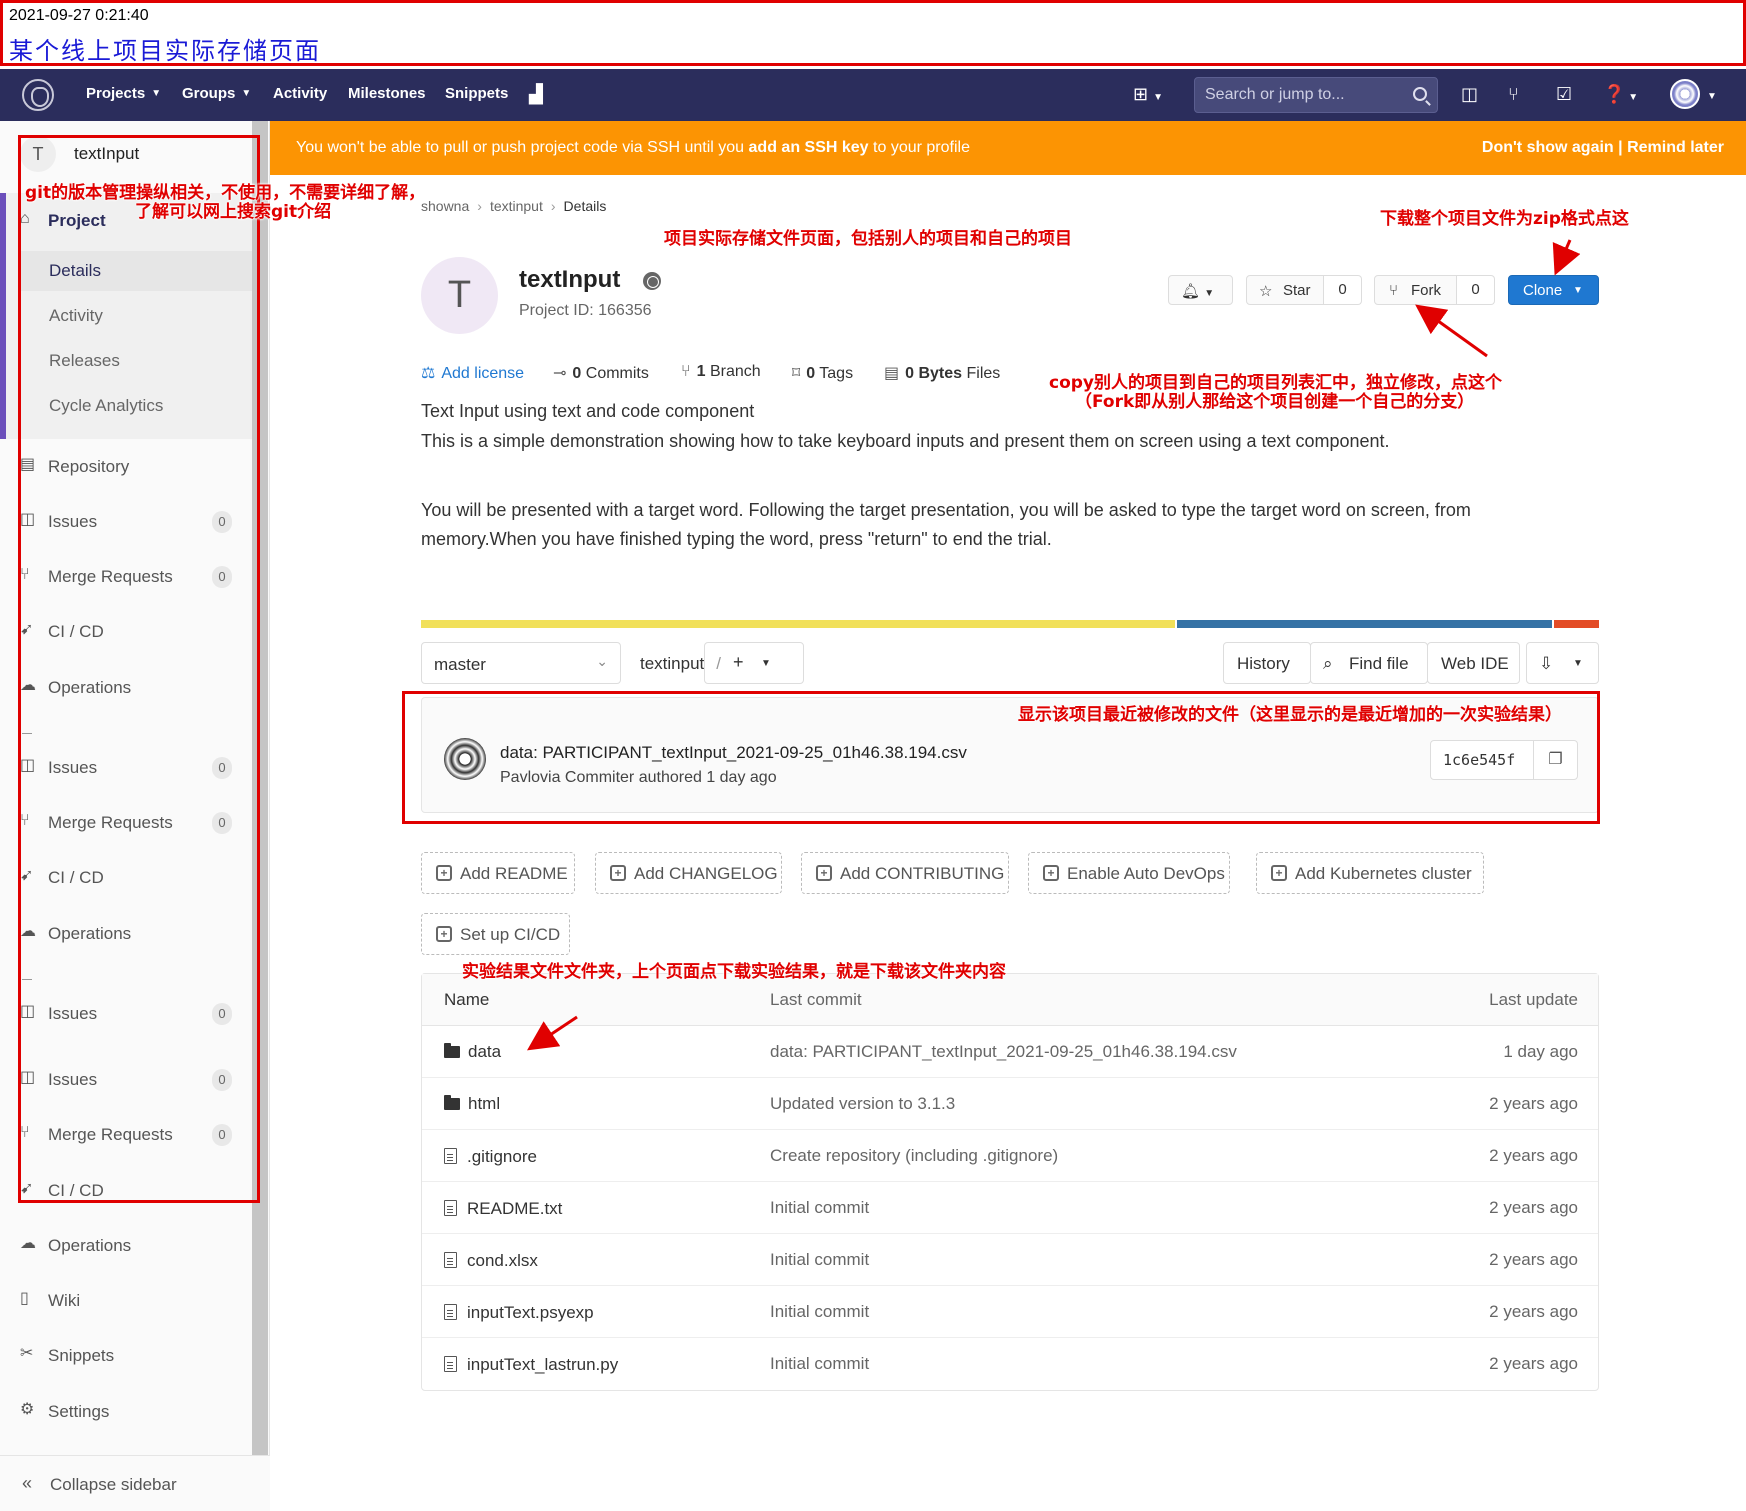 This screenshot has height=1511, width=1746. What do you see at coordinates (472, 373) in the screenshot?
I see `add-license-link: ⚖ Add license` at bounding box center [472, 373].